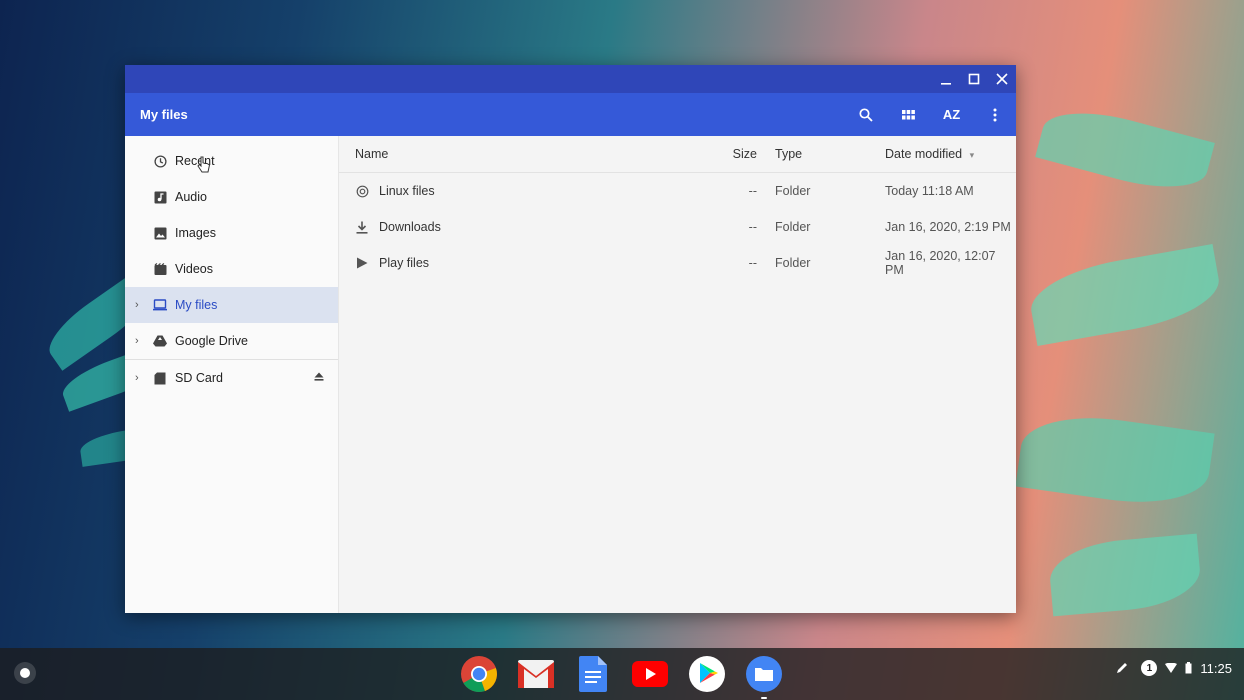  What do you see at coordinates (570, 79) in the screenshot?
I see `window-title-bar` at bounding box center [570, 79].